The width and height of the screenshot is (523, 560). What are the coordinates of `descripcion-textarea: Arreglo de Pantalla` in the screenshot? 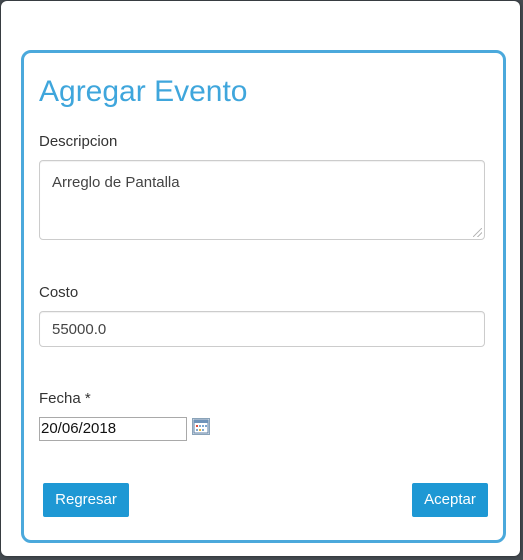 It's located at (262, 200).